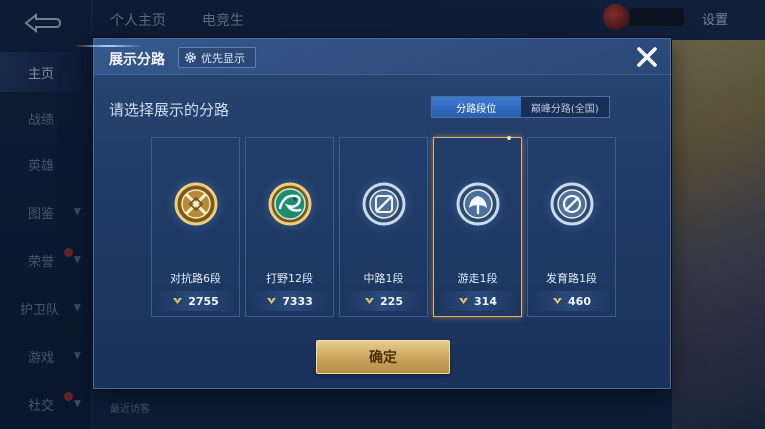  I want to click on gold-sword-rank-icon, so click(196, 204).